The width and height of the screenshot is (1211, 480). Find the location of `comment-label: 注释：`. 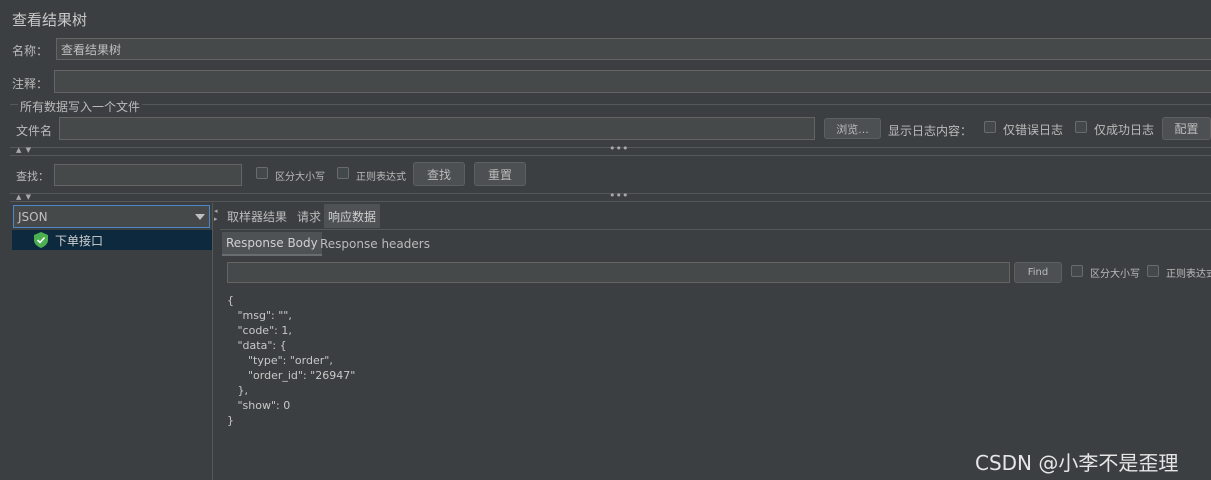

comment-label: 注释： is located at coordinates (30, 84).